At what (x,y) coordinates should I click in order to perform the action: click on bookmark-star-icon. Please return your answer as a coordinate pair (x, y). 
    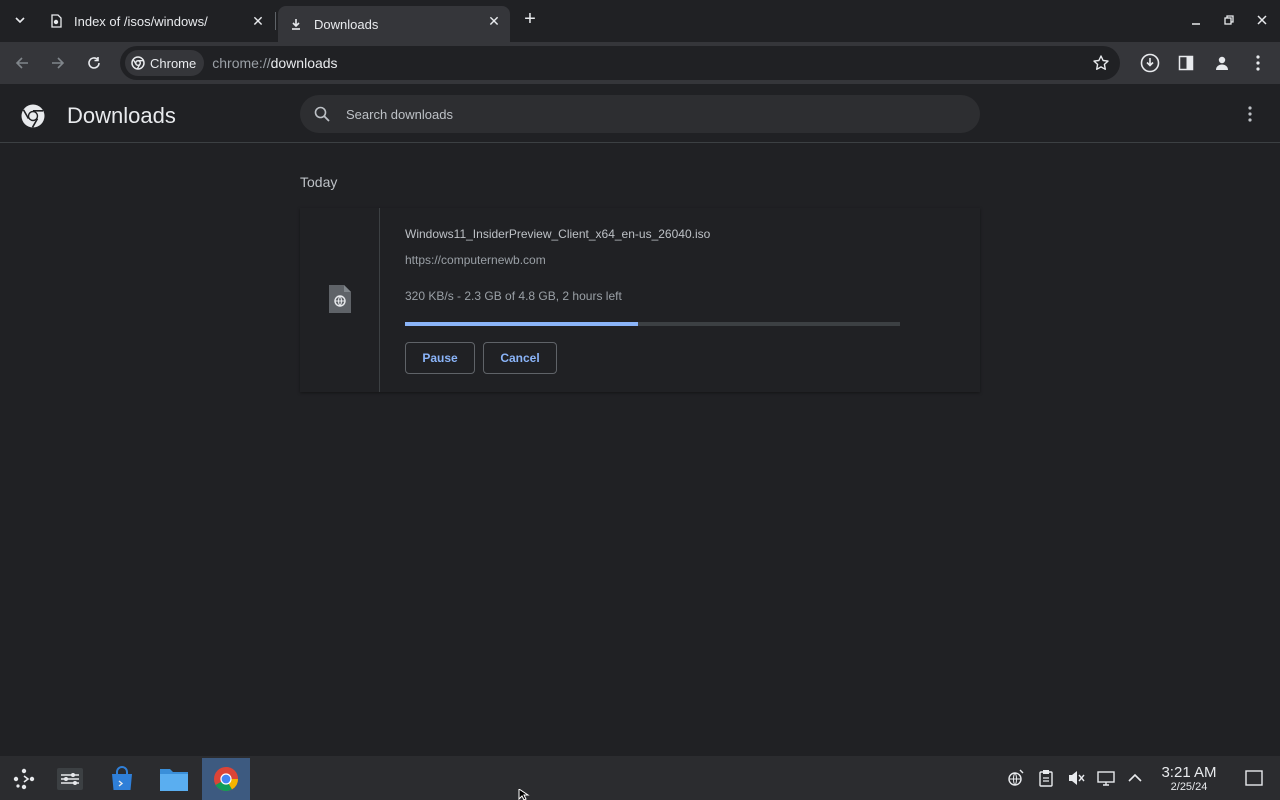
    Looking at the image, I should click on (1101, 63).